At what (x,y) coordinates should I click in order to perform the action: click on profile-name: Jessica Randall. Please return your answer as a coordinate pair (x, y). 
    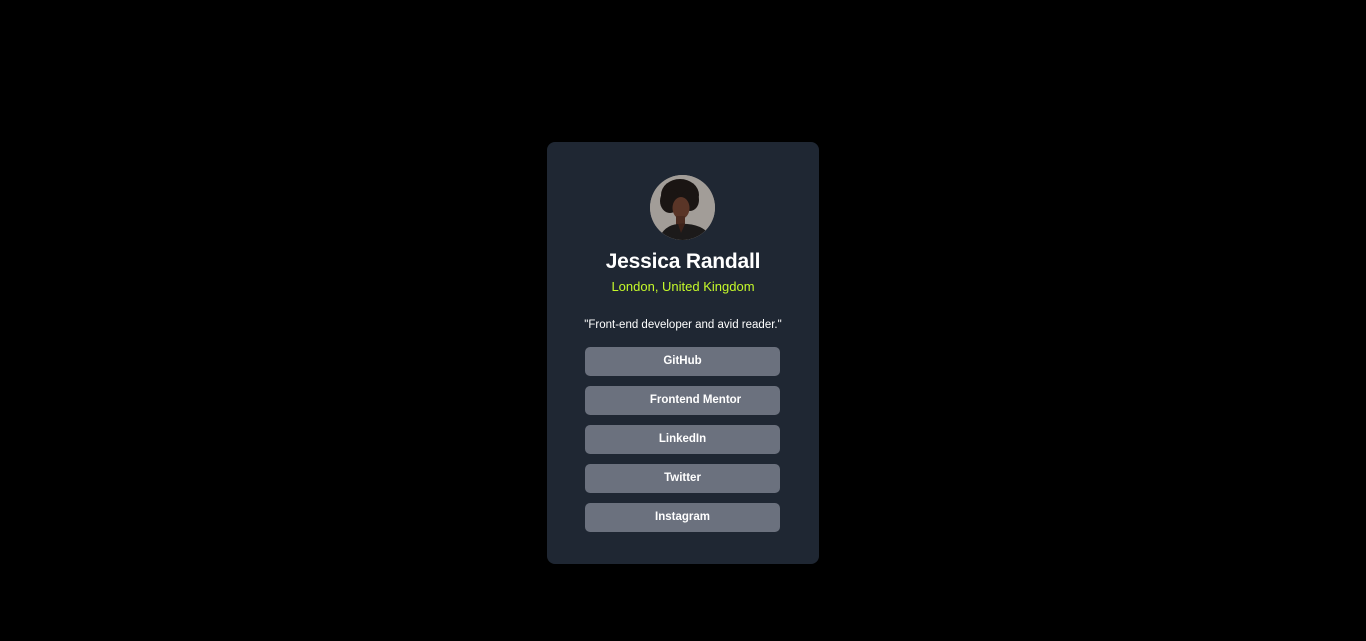
    Looking at the image, I should click on (683, 261).